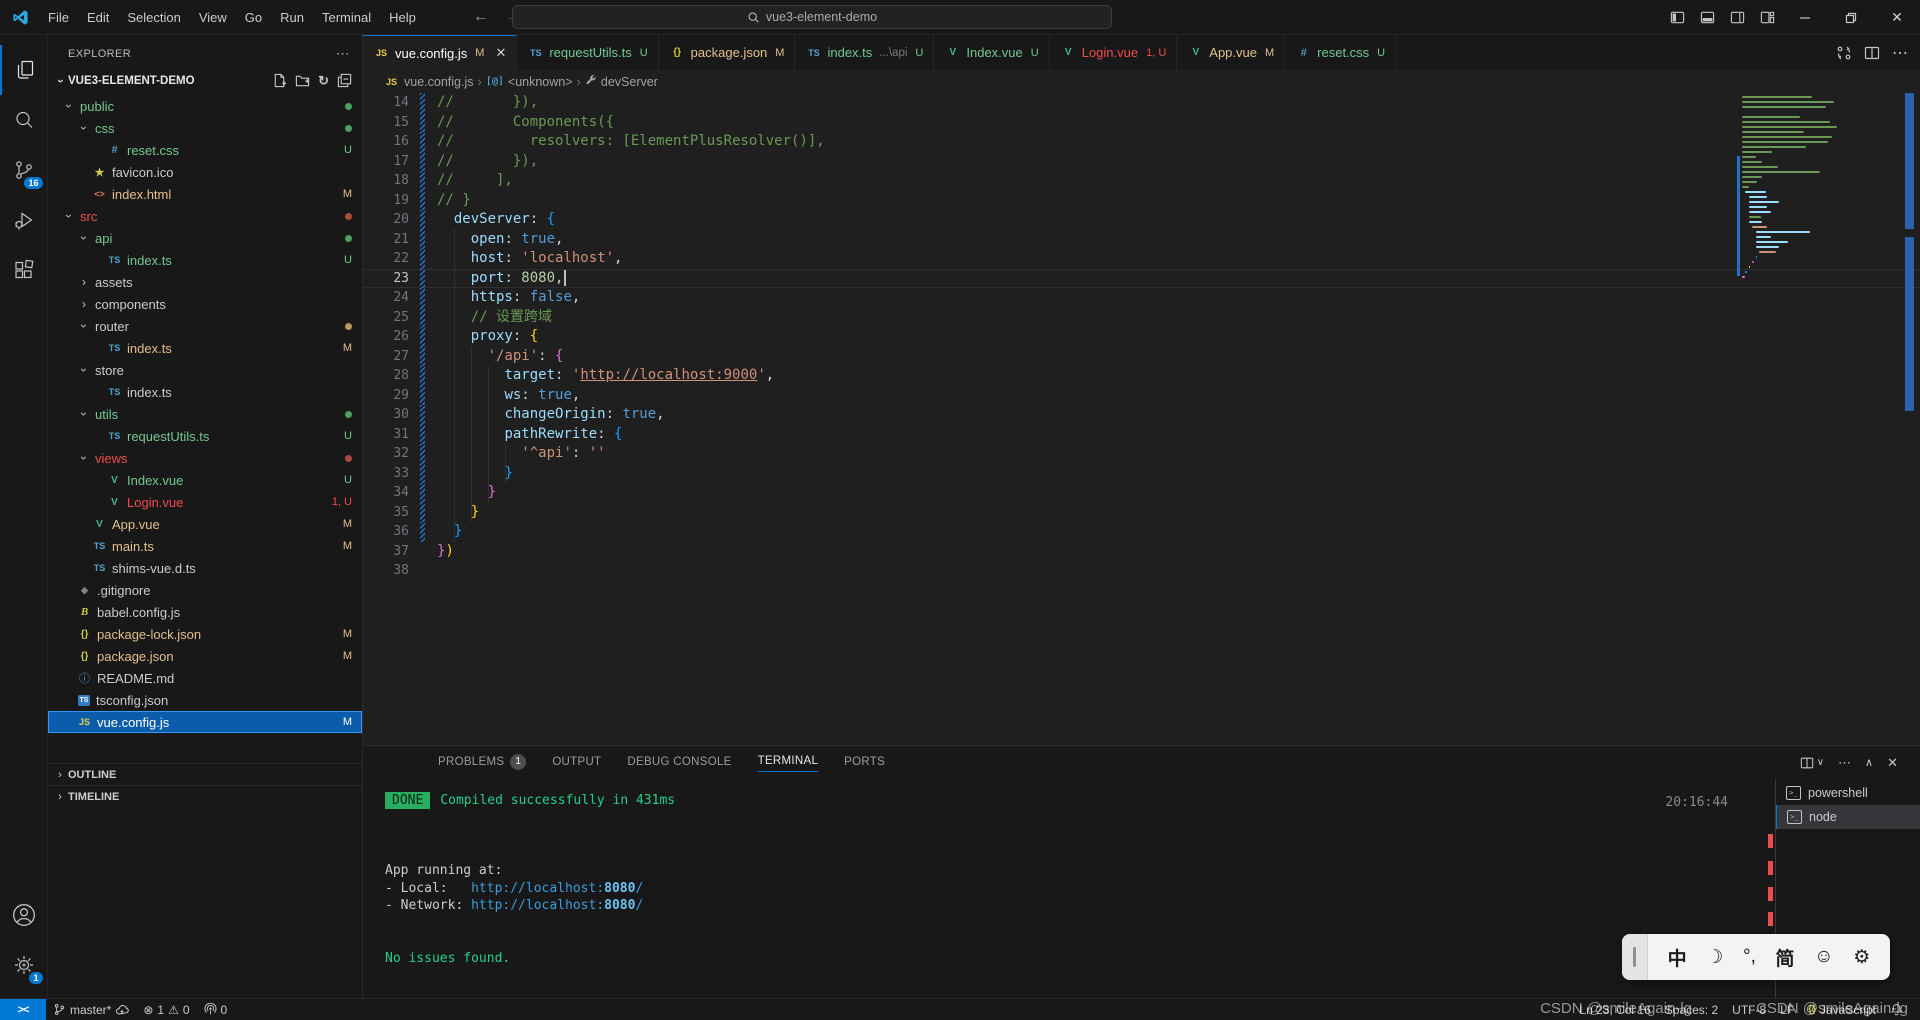 The height and width of the screenshot is (1020, 1920). I want to click on panel-tab-output: OUTPUT, so click(576, 763).